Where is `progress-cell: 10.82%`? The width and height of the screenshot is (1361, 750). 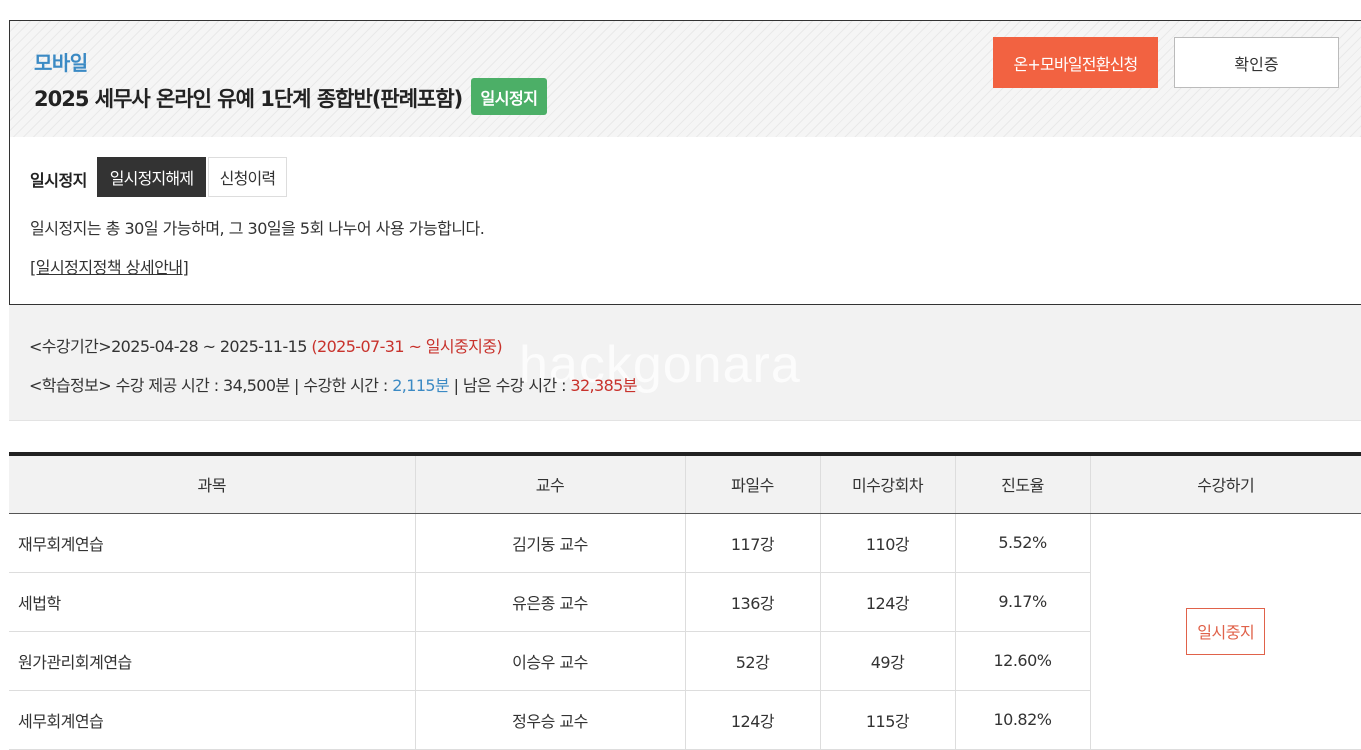
progress-cell: 10.82% is located at coordinates (1023, 720).